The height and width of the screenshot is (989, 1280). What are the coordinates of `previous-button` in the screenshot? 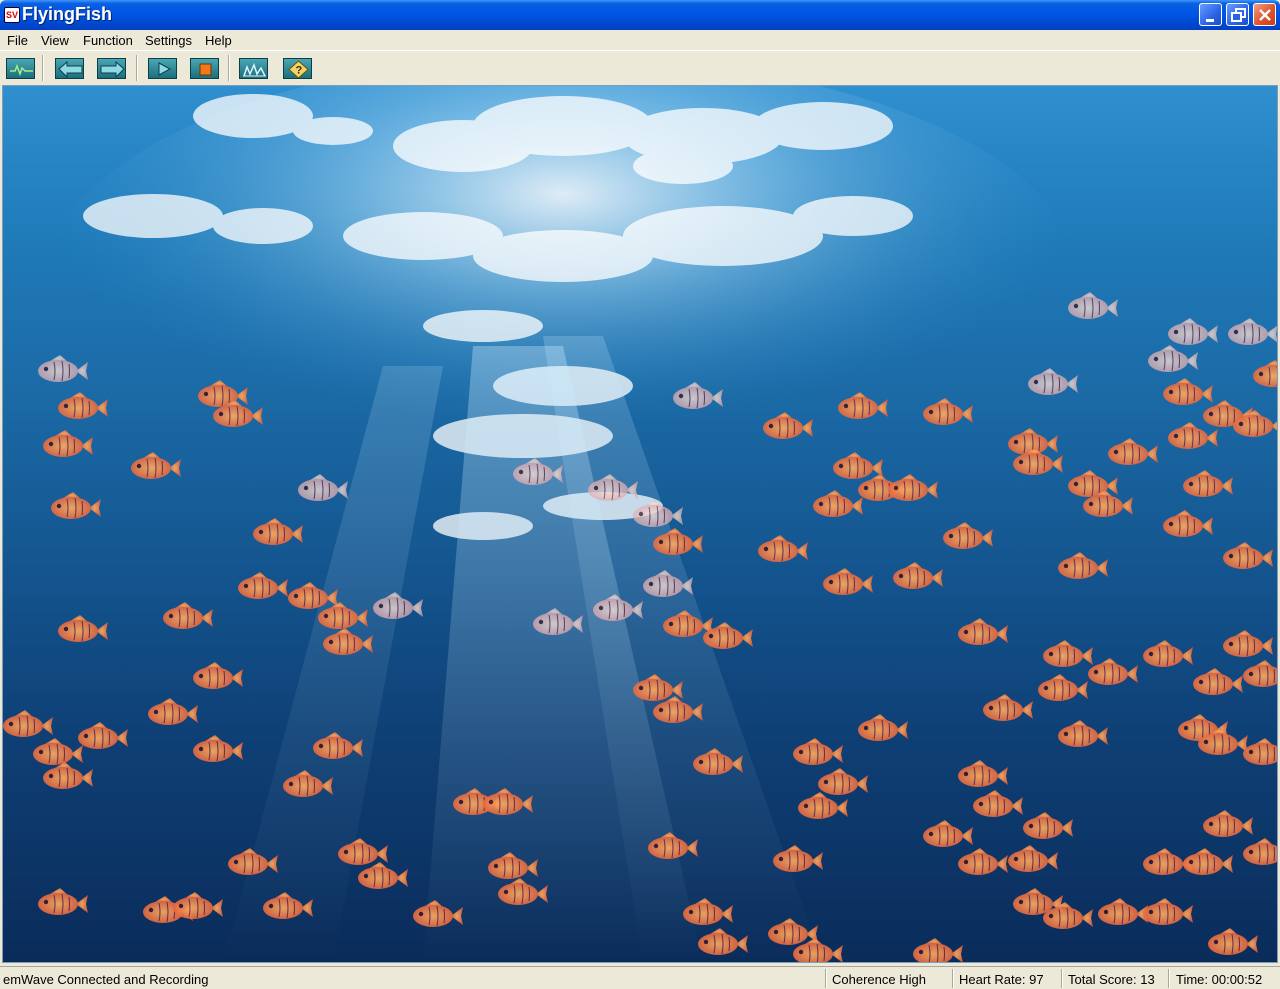 It's located at (69, 68).